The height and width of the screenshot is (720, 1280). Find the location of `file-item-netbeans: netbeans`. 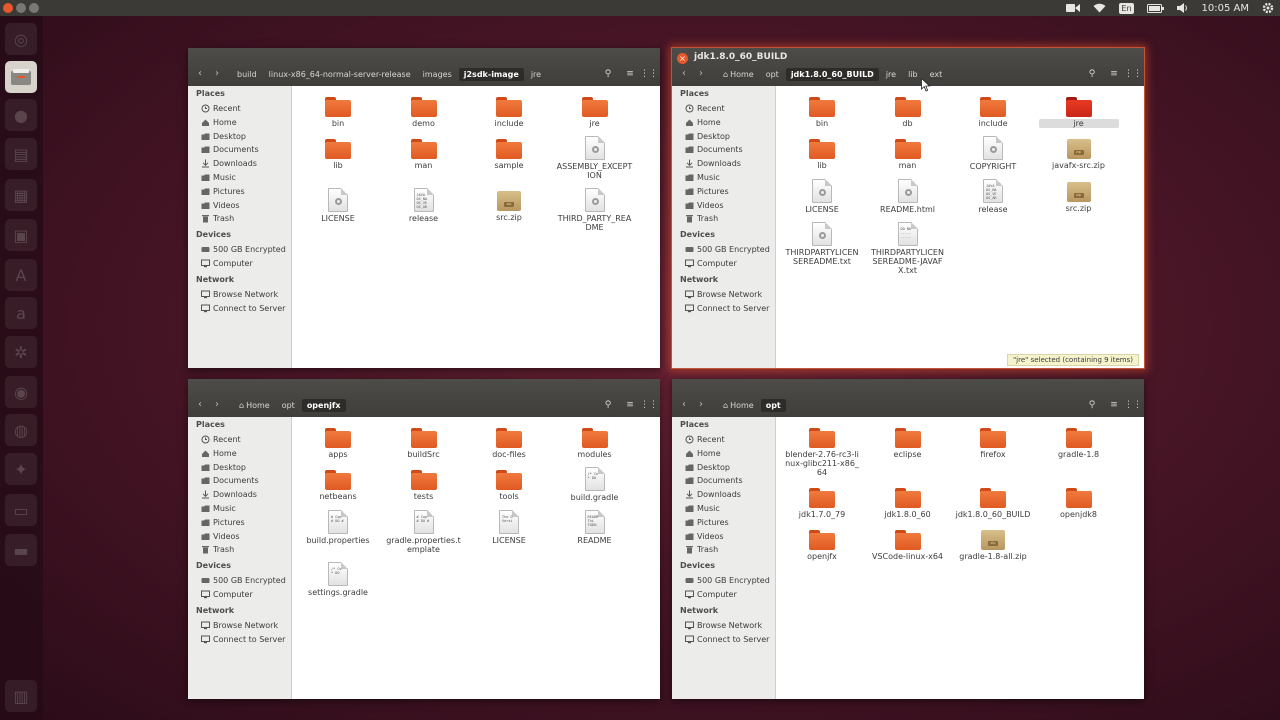

file-item-netbeans: netbeans is located at coordinates (338, 484).